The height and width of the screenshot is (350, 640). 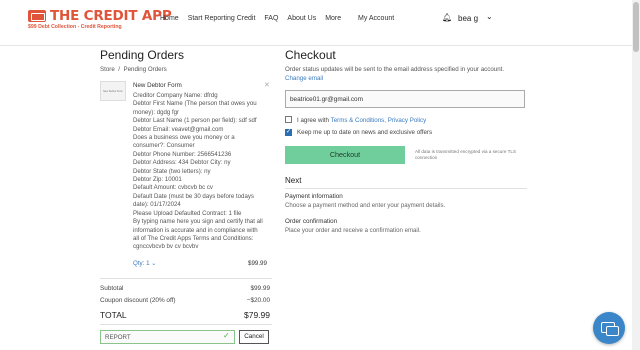 I want to click on total-value: $79.99, so click(x=257, y=315).